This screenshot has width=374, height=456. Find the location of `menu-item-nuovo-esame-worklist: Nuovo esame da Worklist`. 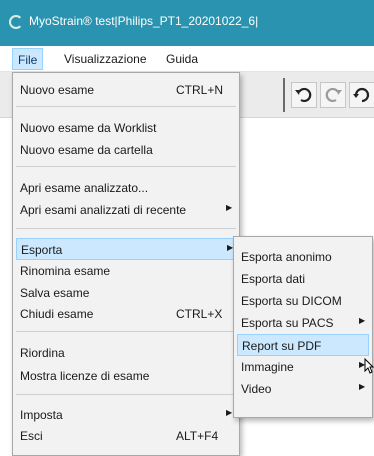

menu-item-nuovo-esame-worklist: Nuovo esame da Worklist is located at coordinates (126, 128).